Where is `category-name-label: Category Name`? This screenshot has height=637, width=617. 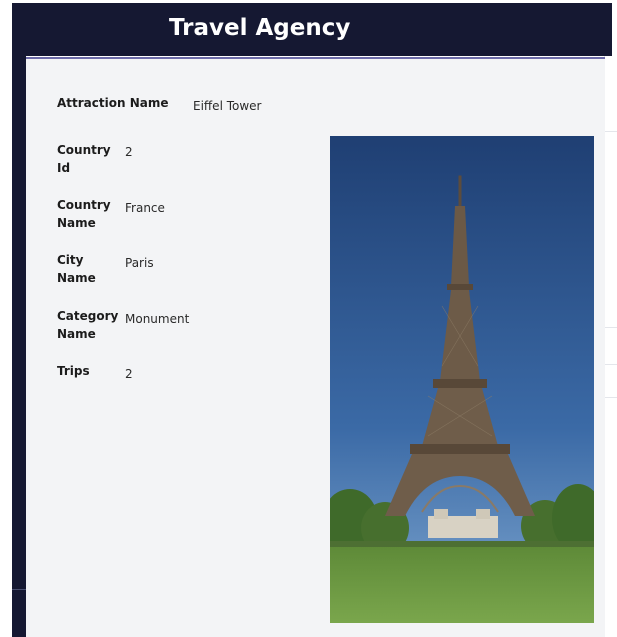
category-name-label: Category Name is located at coordinates (88, 325).